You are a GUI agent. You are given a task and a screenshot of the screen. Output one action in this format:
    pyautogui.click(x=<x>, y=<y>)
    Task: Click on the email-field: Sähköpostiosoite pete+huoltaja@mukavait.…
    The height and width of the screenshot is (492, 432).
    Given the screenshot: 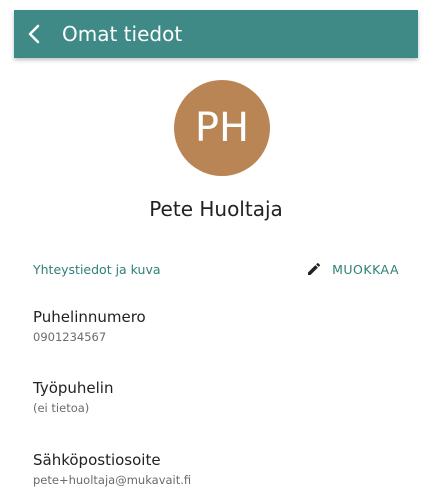 What is the action you would take?
    pyautogui.click(x=216, y=469)
    